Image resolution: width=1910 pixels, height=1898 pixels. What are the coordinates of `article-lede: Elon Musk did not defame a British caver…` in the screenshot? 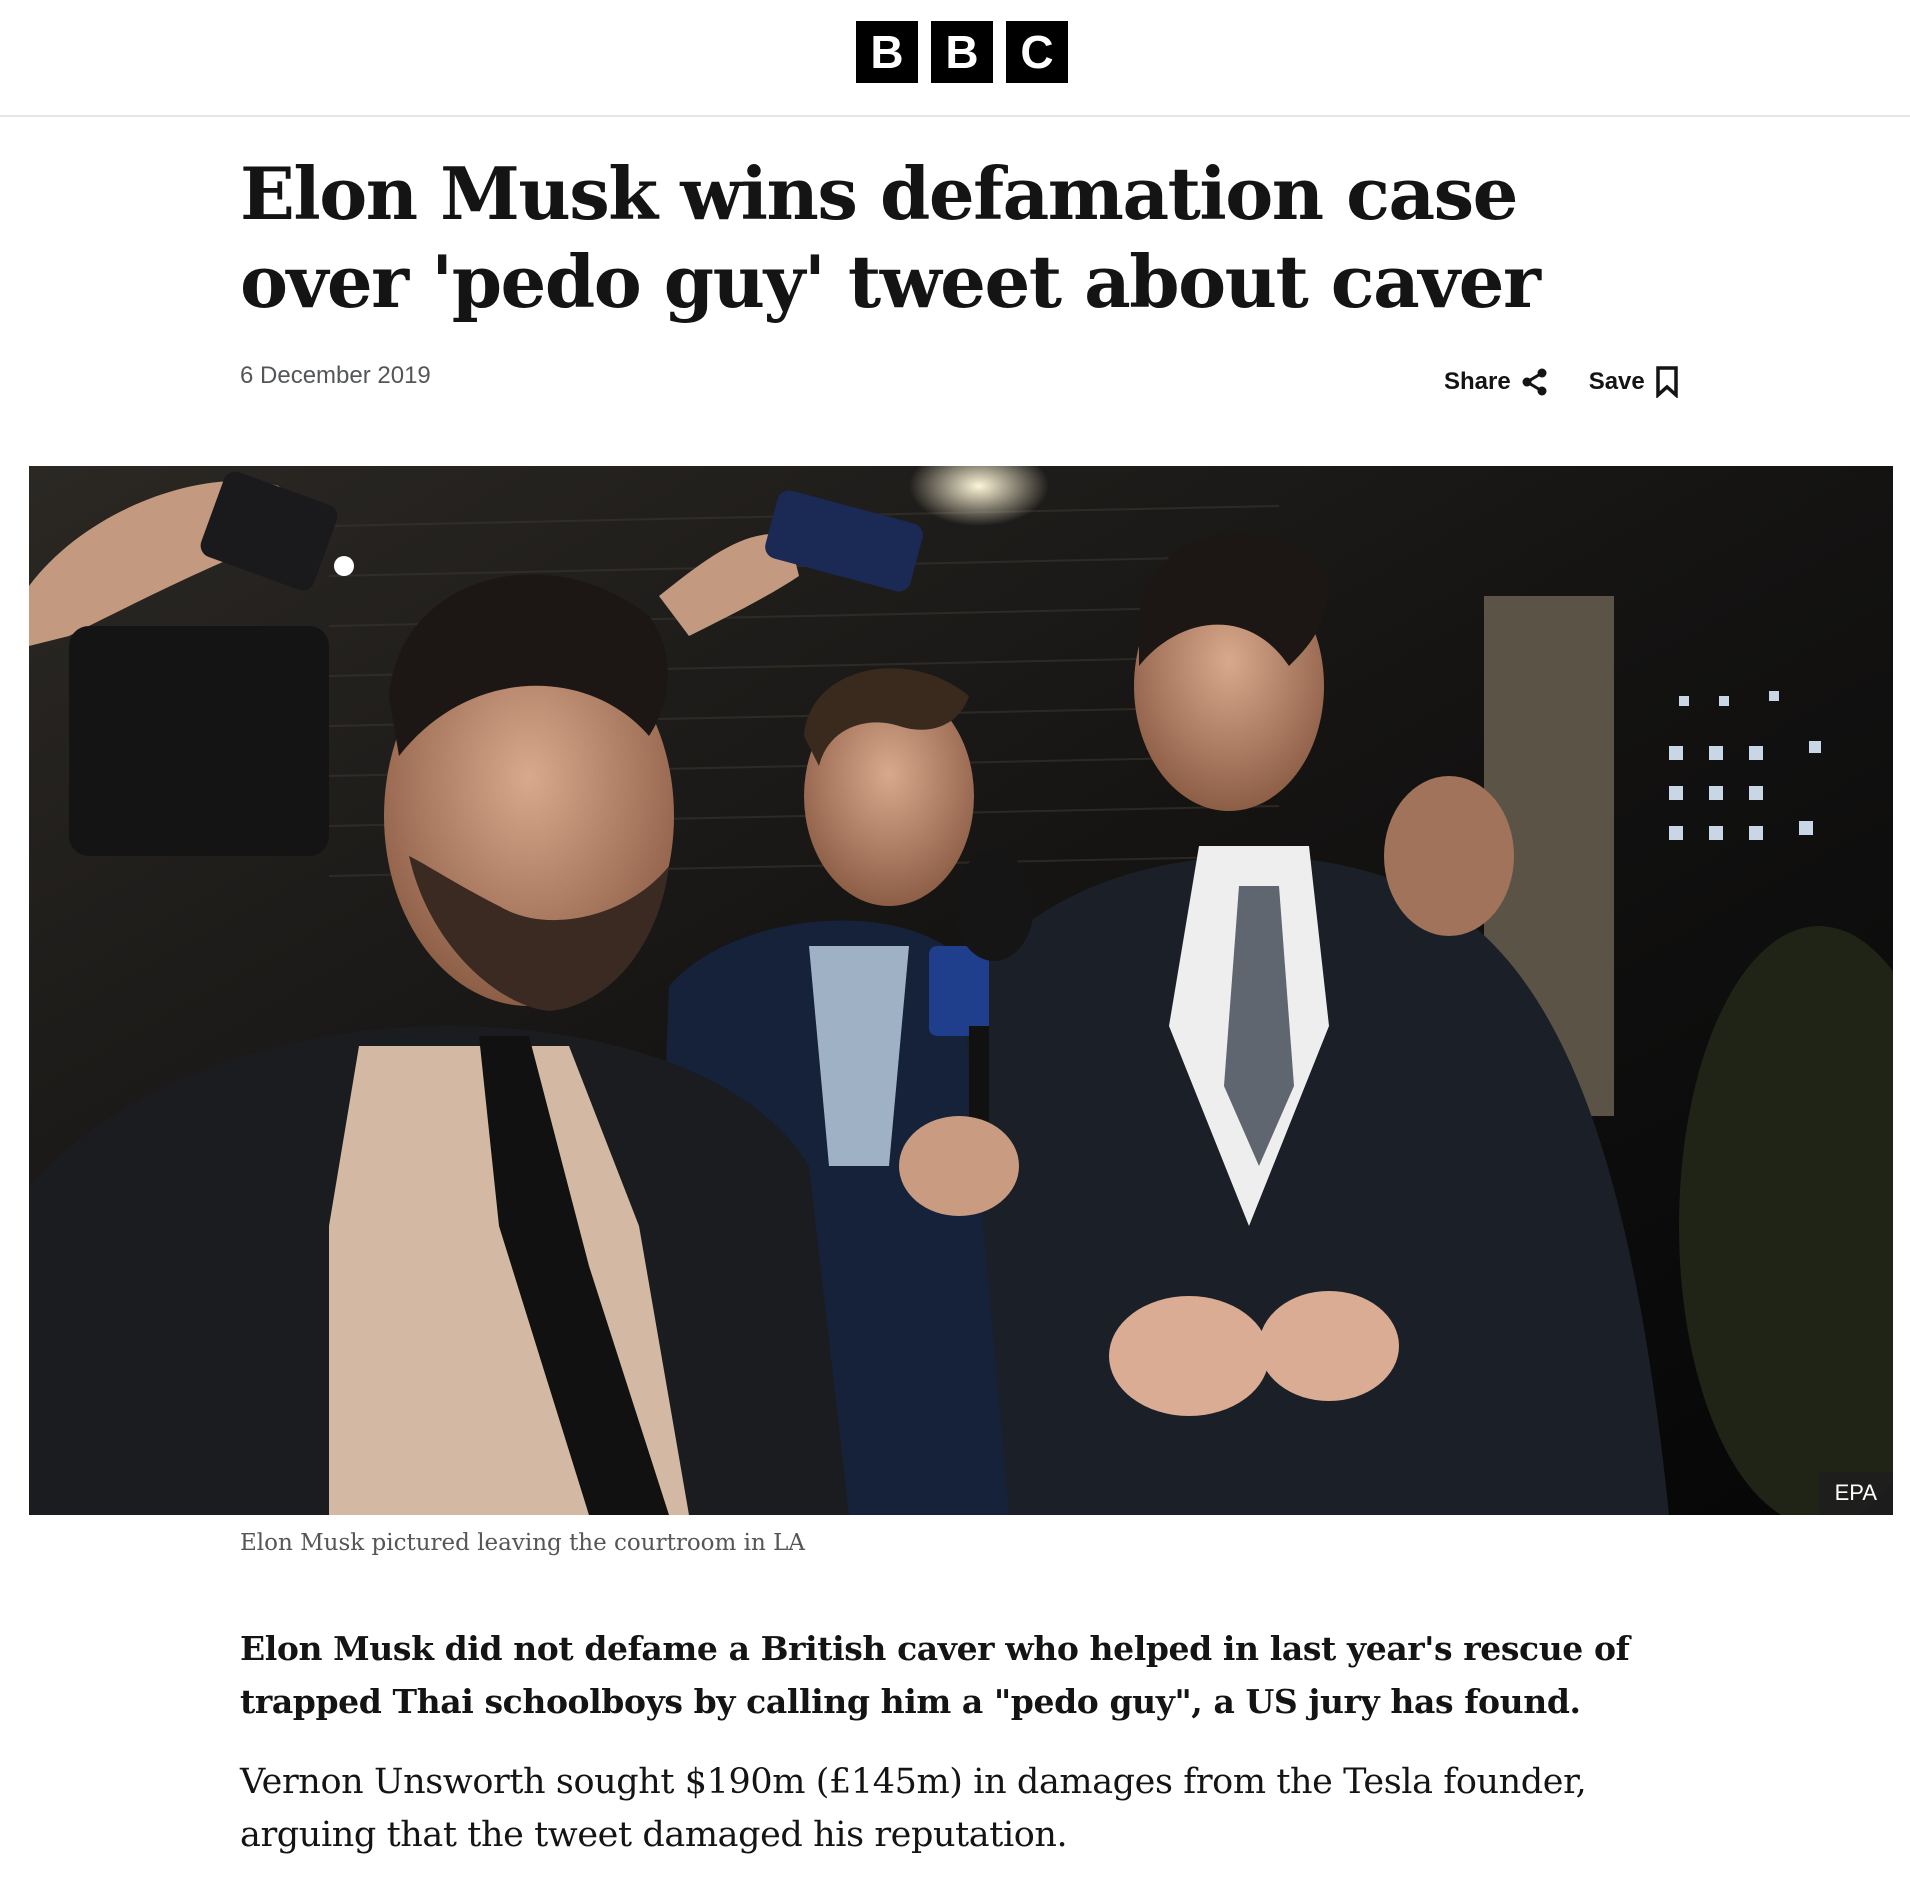 It's located at (935, 1675).